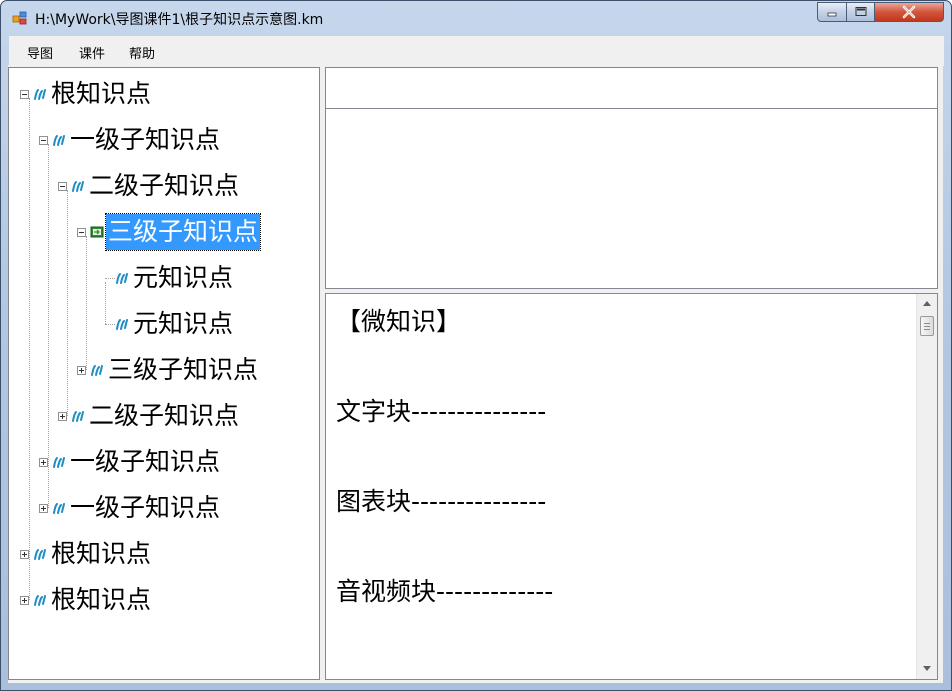 The image size is (952, 691). I want to click on scroll-up-icon, so click(927, 303).